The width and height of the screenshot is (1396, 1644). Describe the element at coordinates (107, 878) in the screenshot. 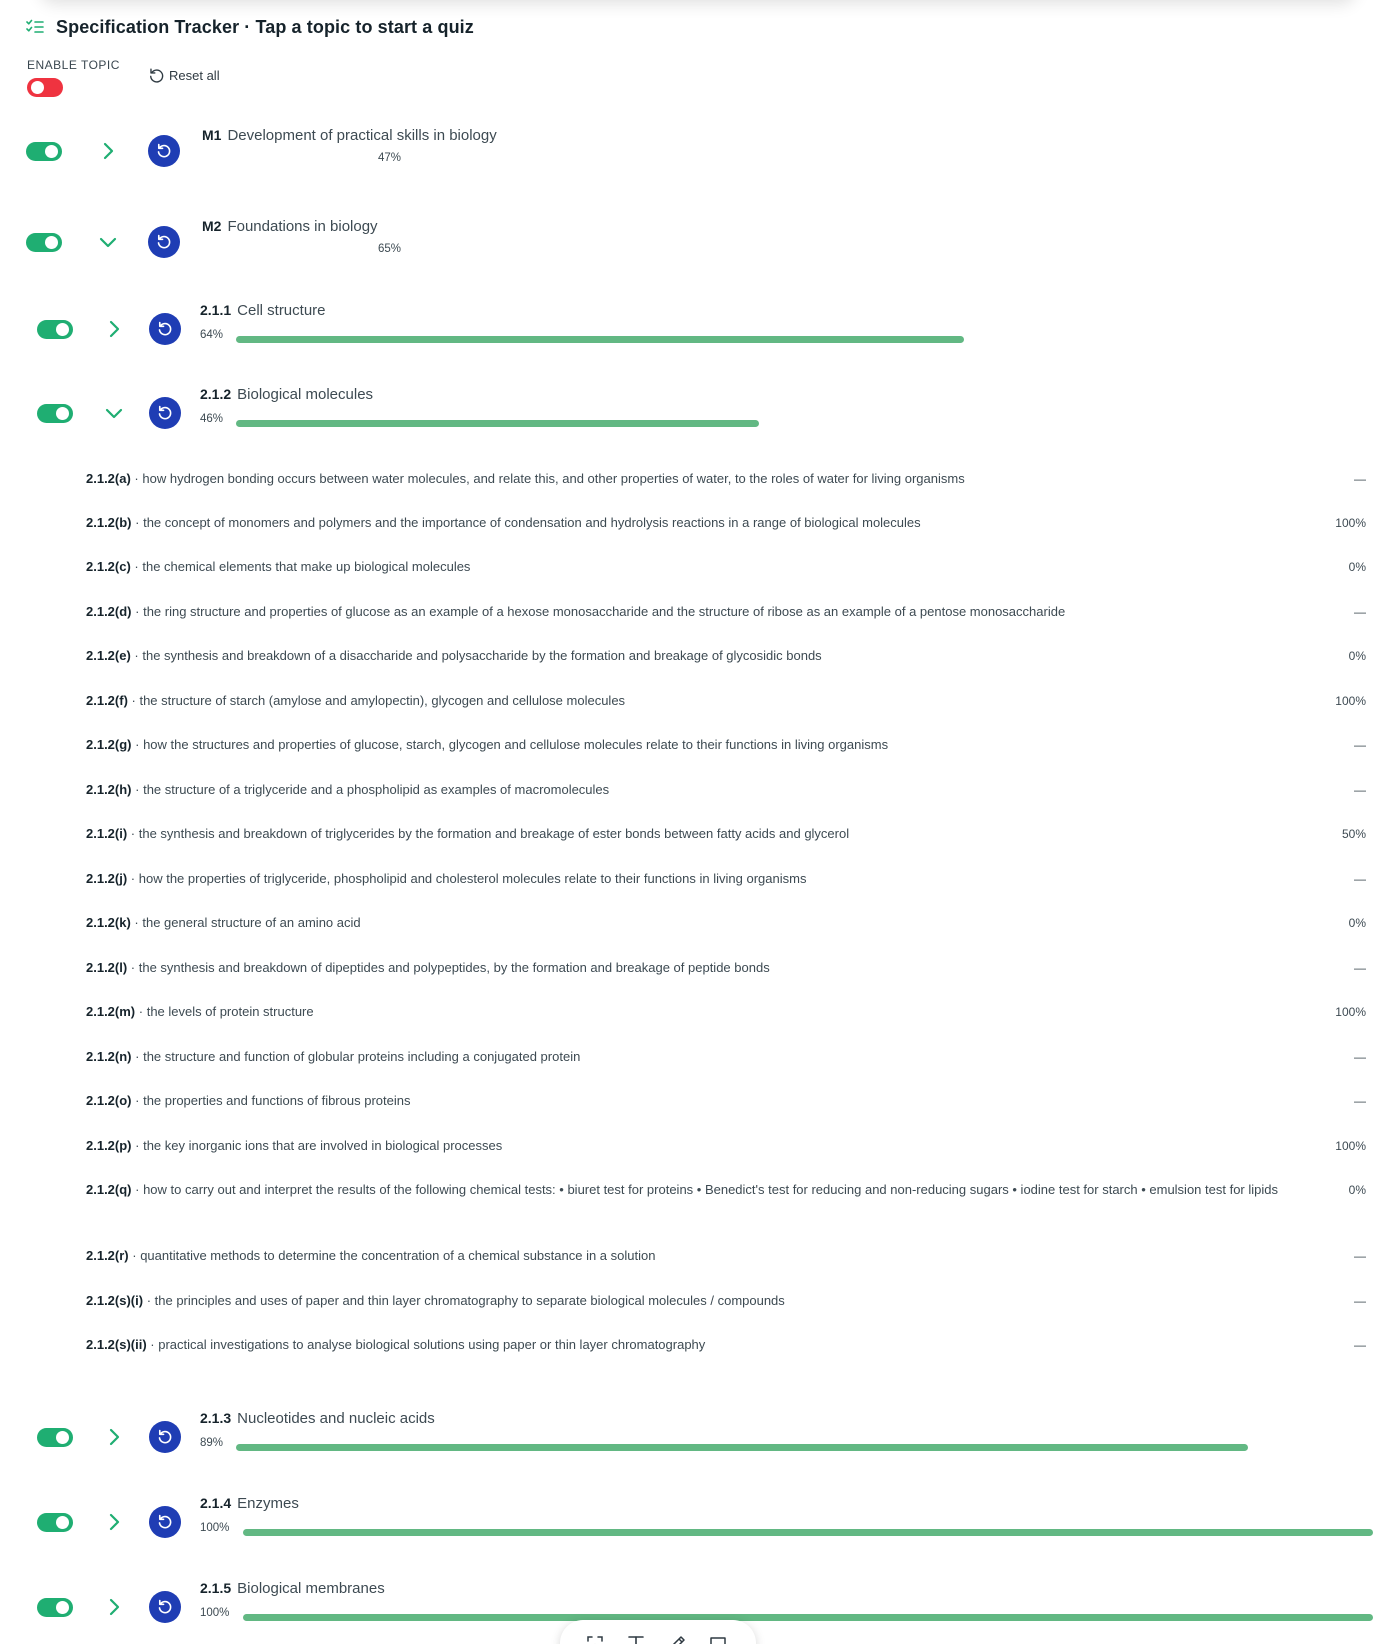

I see `subtopic-code: 2.1.2(j)` at that location.